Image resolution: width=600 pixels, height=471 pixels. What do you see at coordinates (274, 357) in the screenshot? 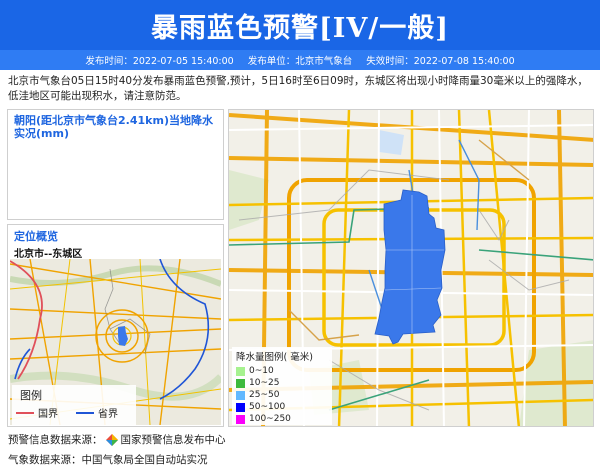
I see `rainfall-legend-title: 降水量图例( 毫米)` at bounding box center [274, 357].